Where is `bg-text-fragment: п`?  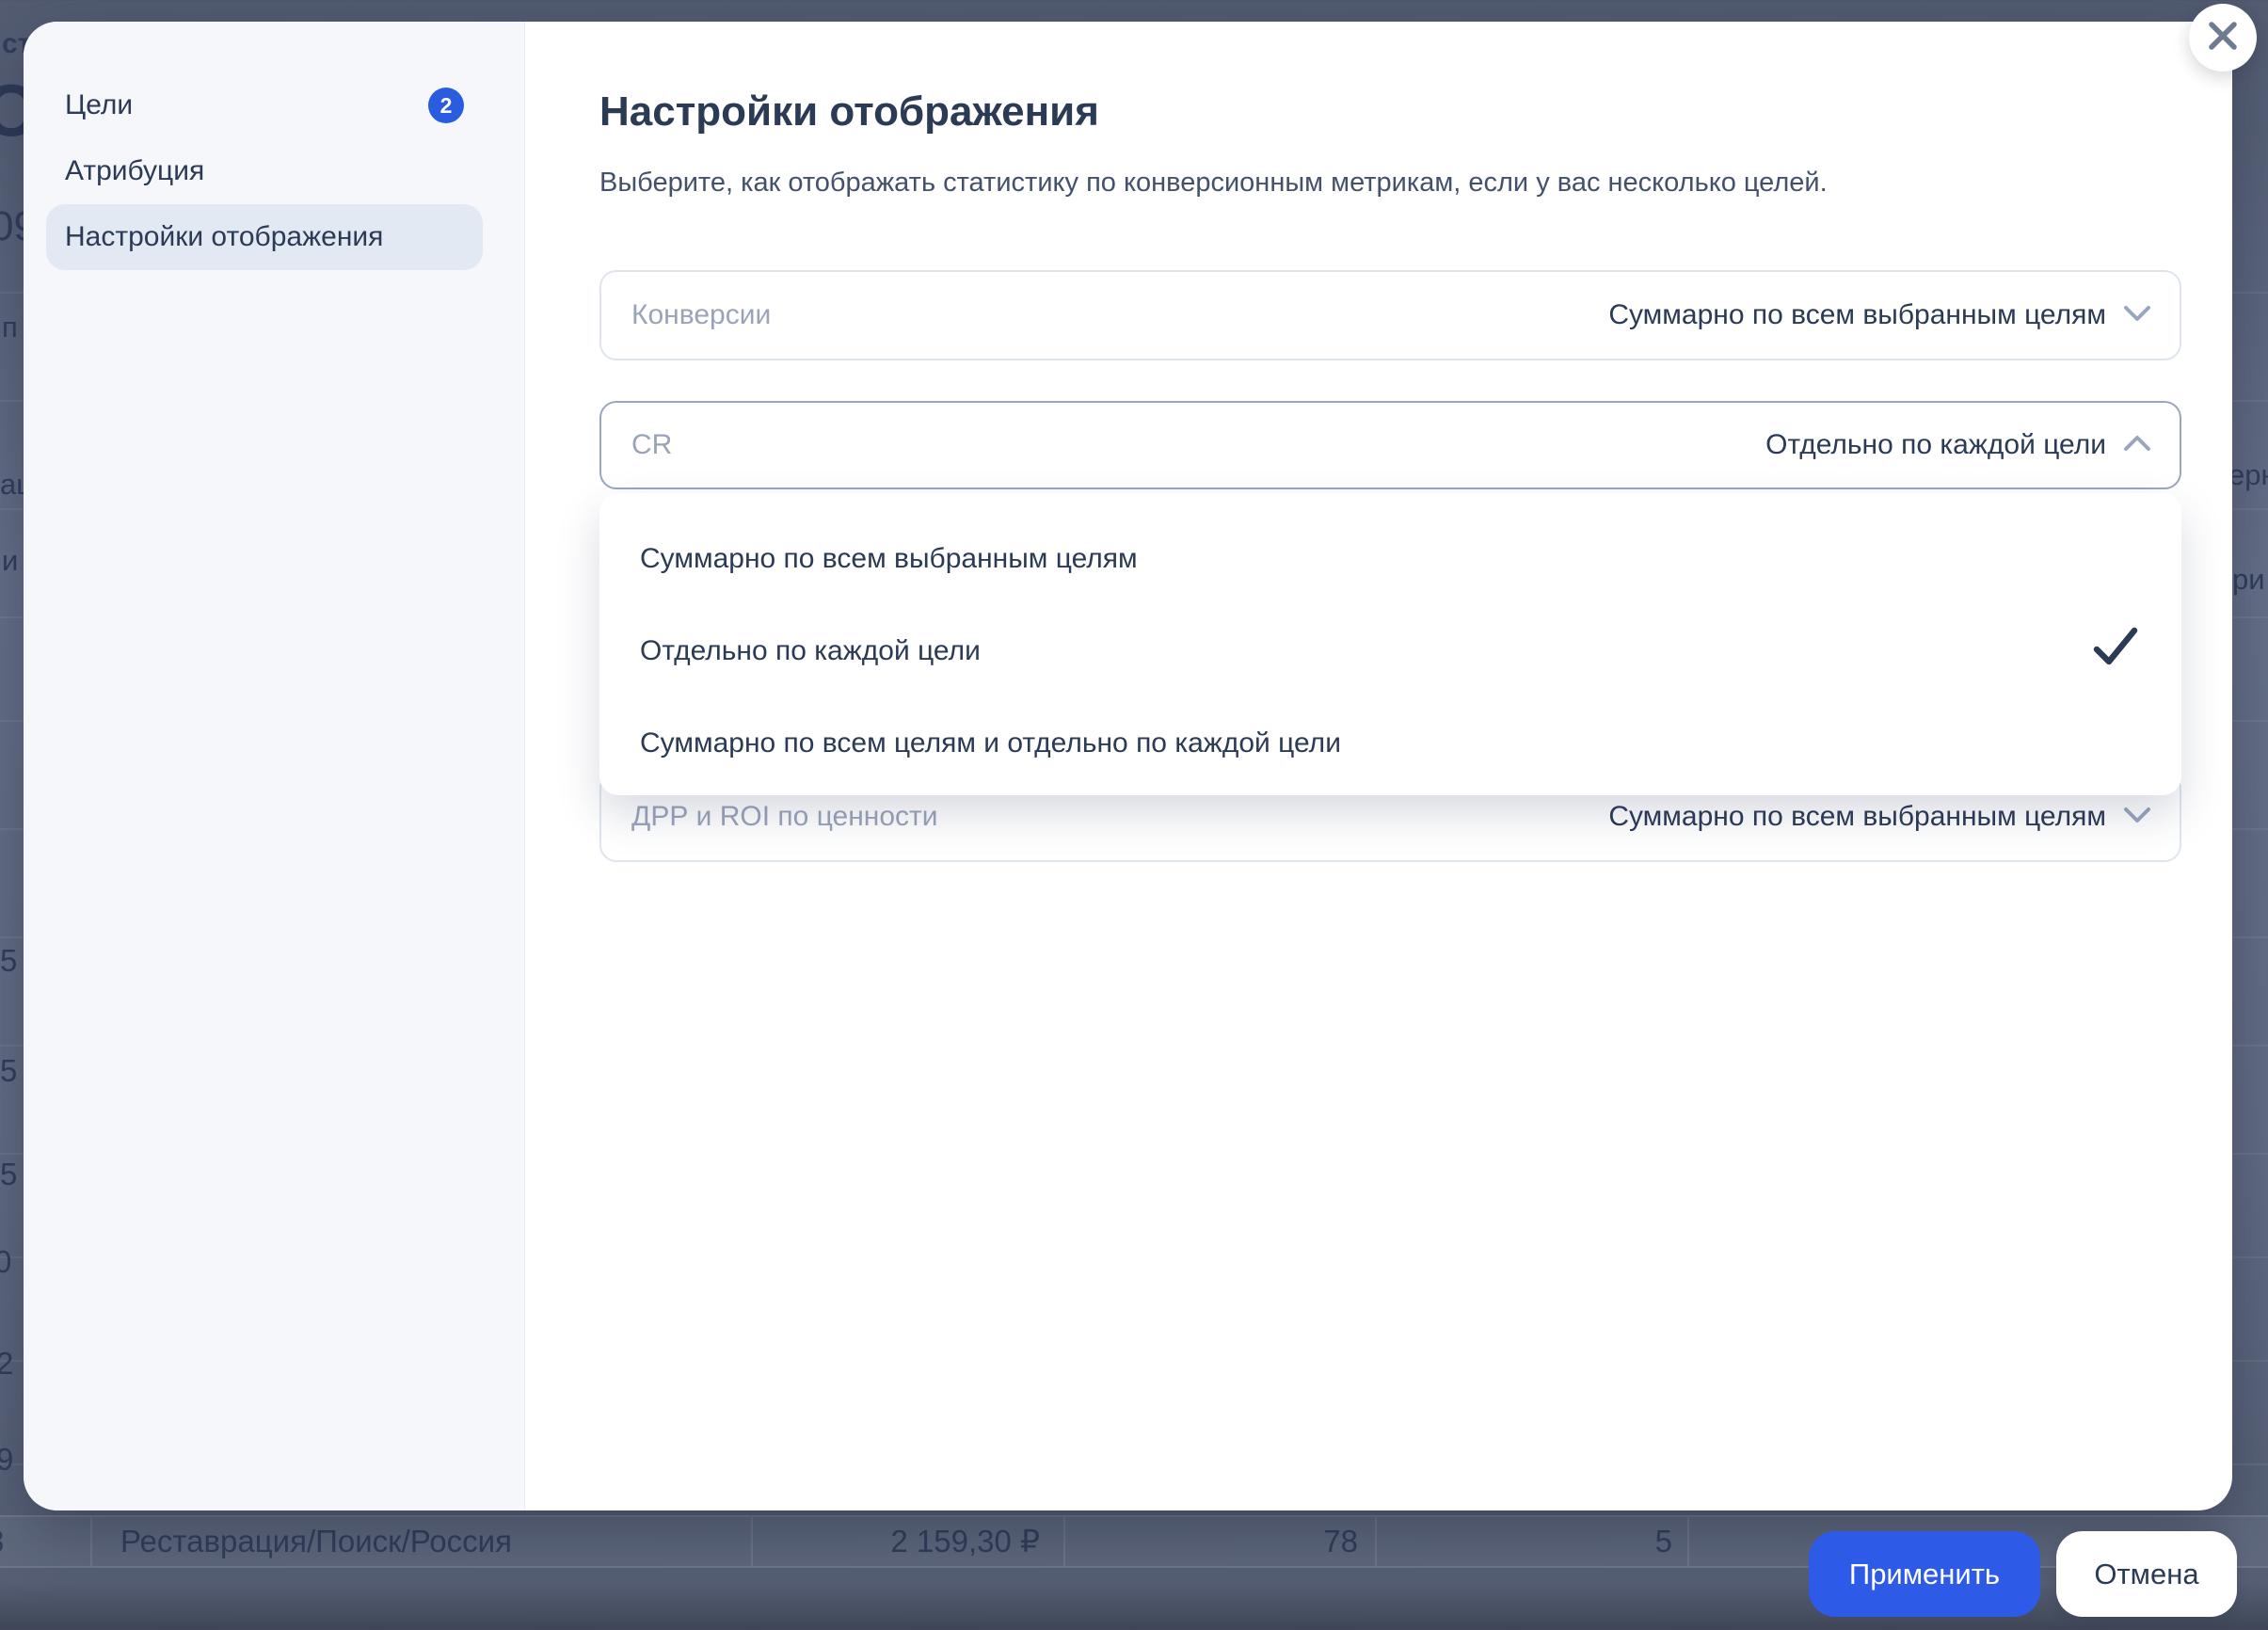
bg-text-fragment: п is located at coordinates (10, 328).